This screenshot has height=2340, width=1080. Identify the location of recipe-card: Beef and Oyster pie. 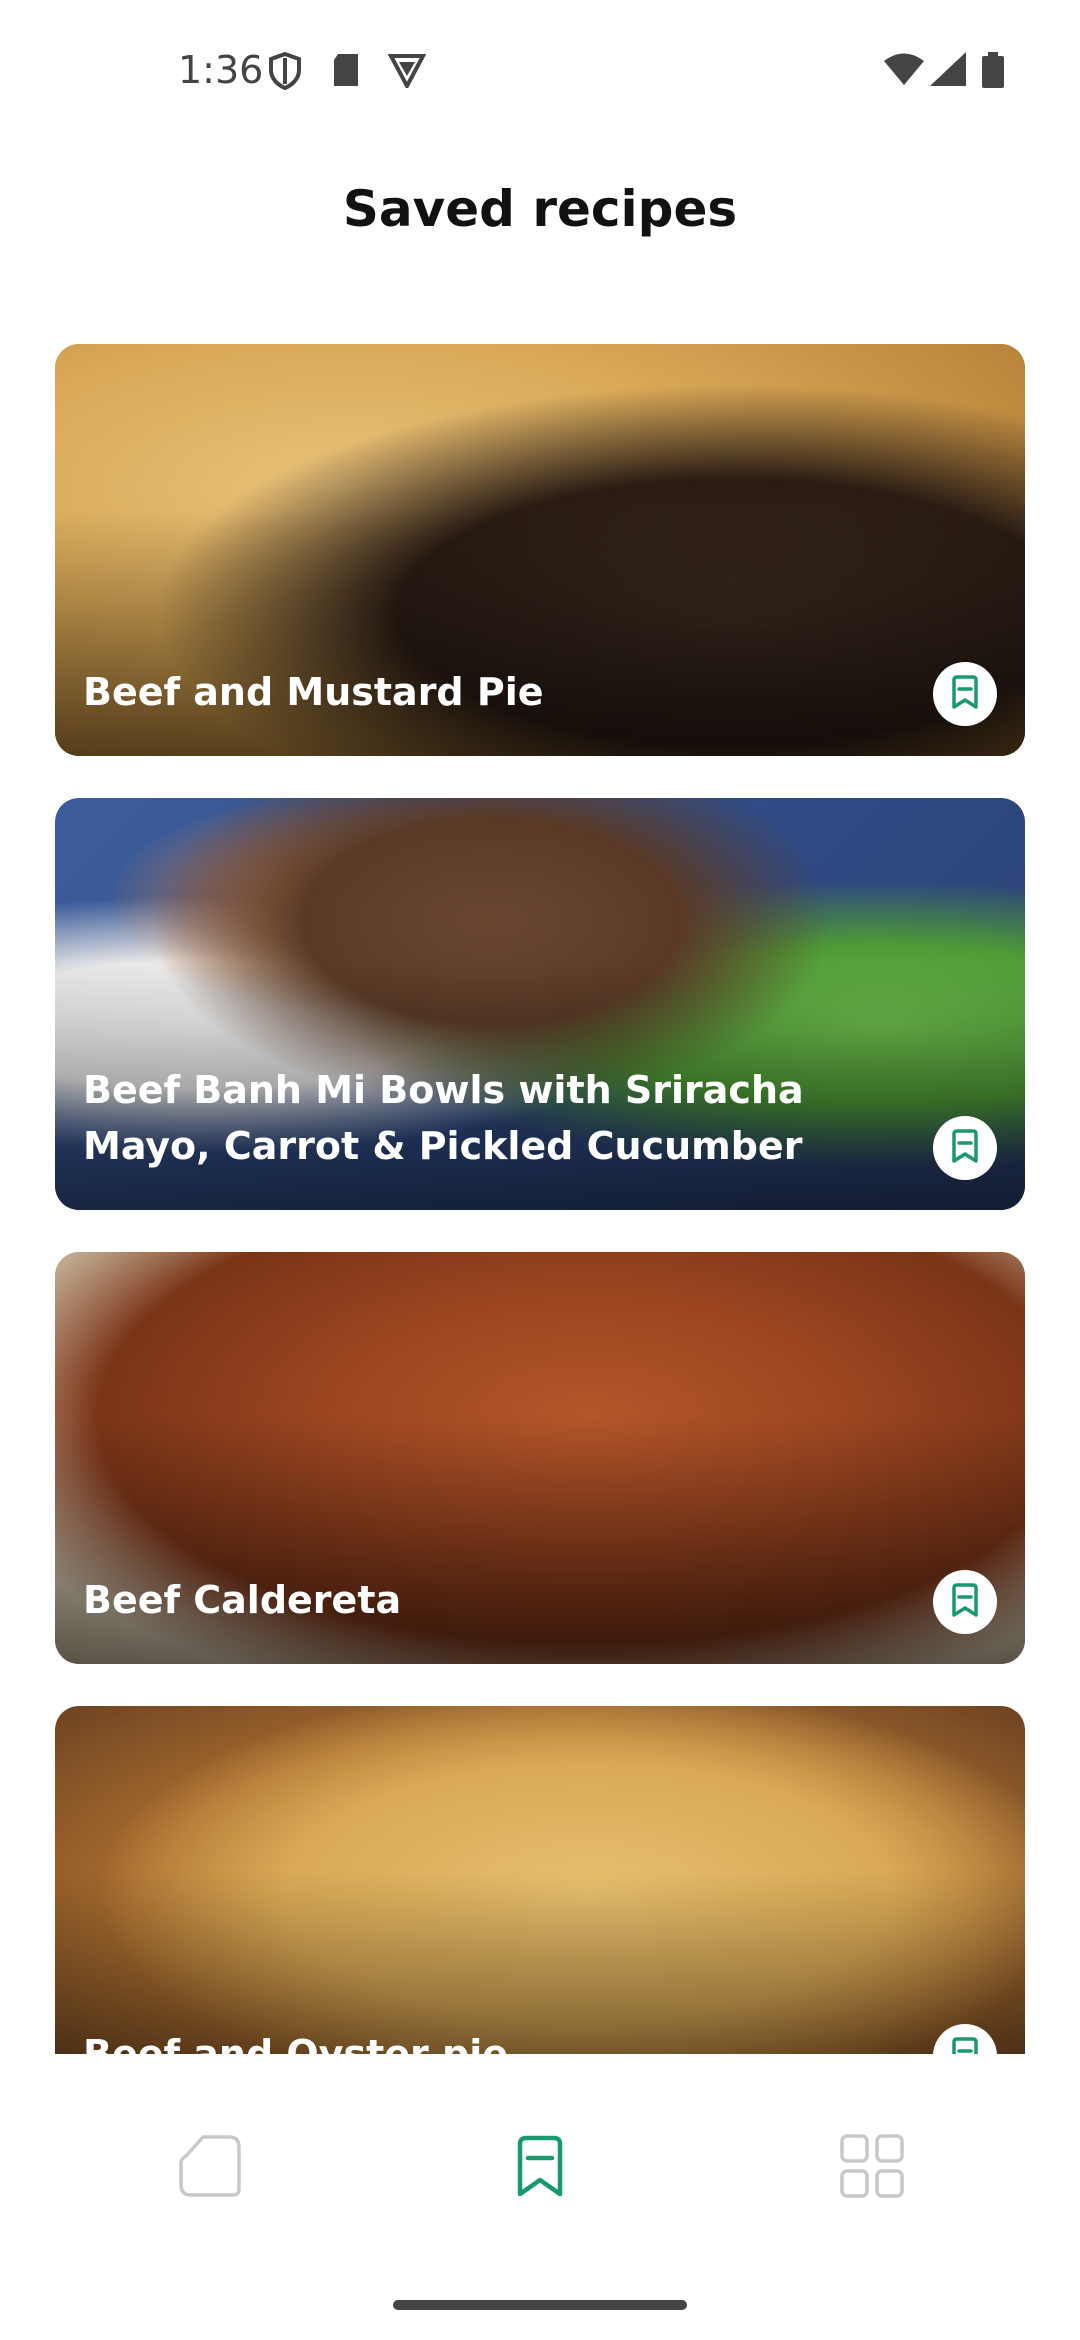
(540, 1880).